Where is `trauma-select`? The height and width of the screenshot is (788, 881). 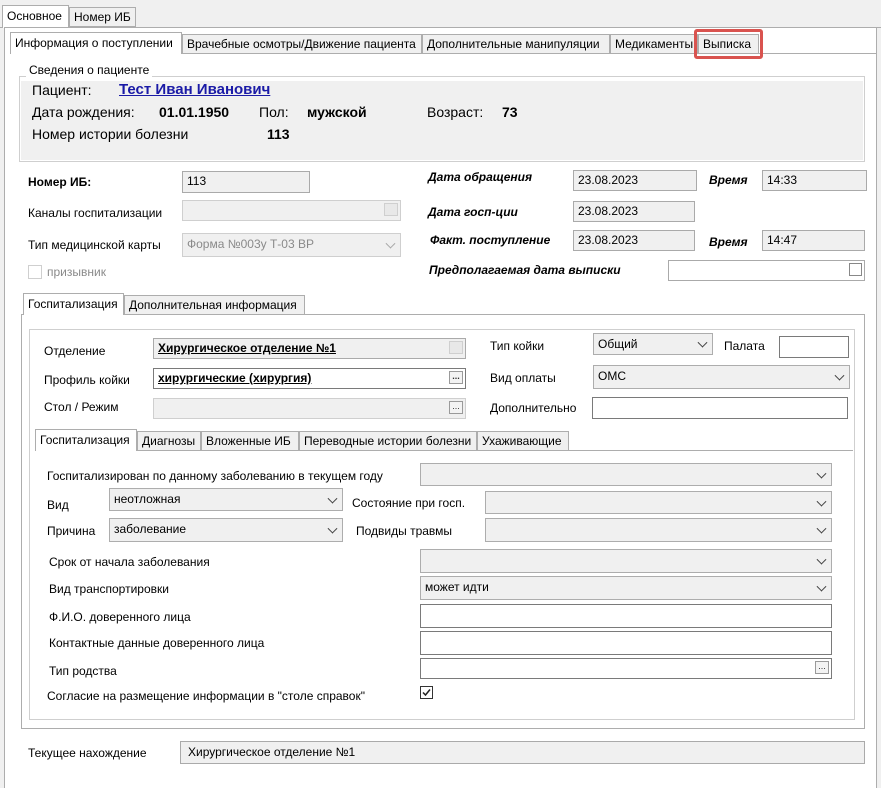
trauma-select is located at coordinates (658, 530).